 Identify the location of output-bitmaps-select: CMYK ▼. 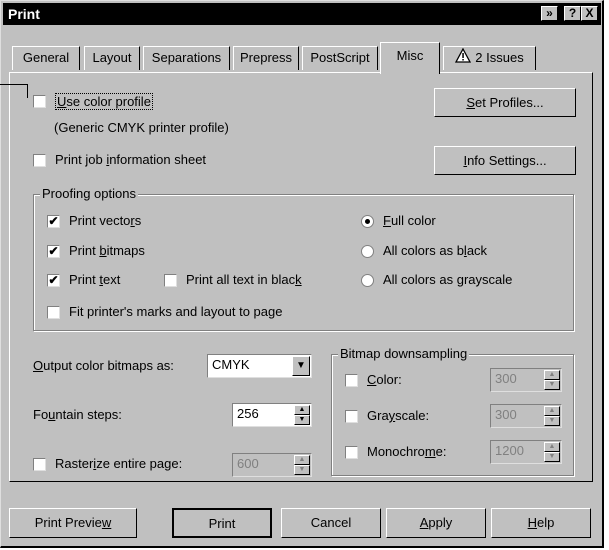
(259, 366).